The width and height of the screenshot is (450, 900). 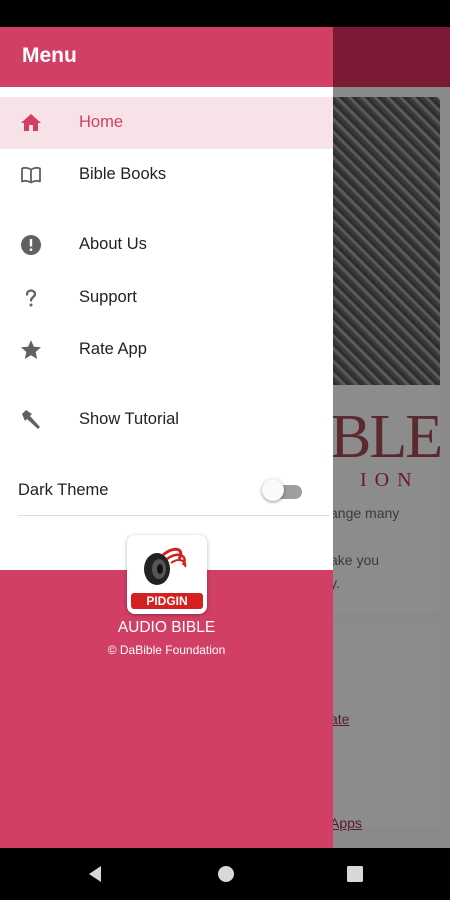 What do you see at coordinates (174, 515) in the screenshot?
I see `divider` at bounding box center [174, 515].